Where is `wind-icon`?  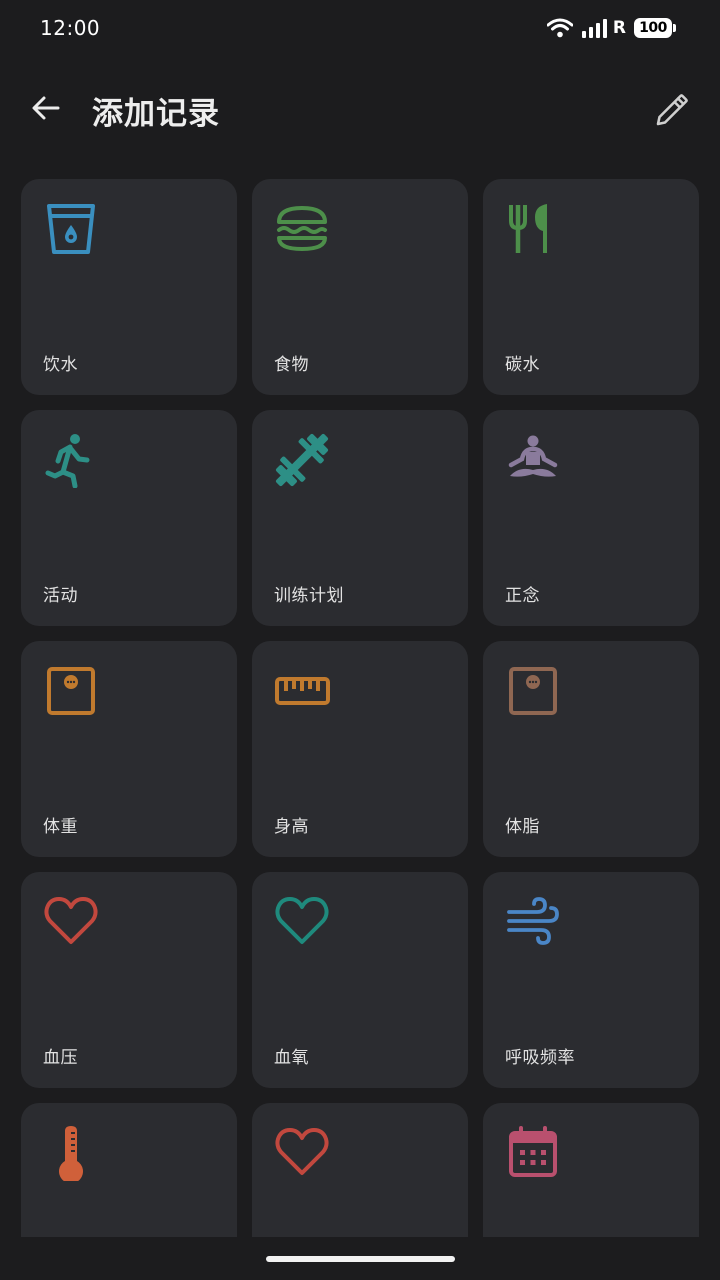 wind-icon is located at coordinates (533, 922).